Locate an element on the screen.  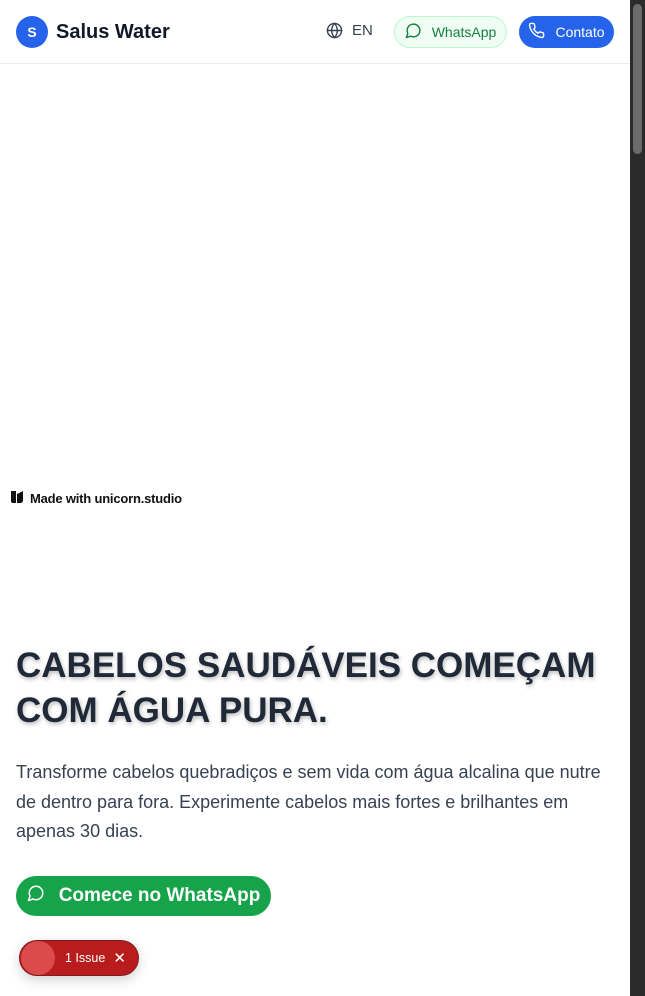
whatsapp-header-button: WhatsApp is located at coordinates (450, 32).